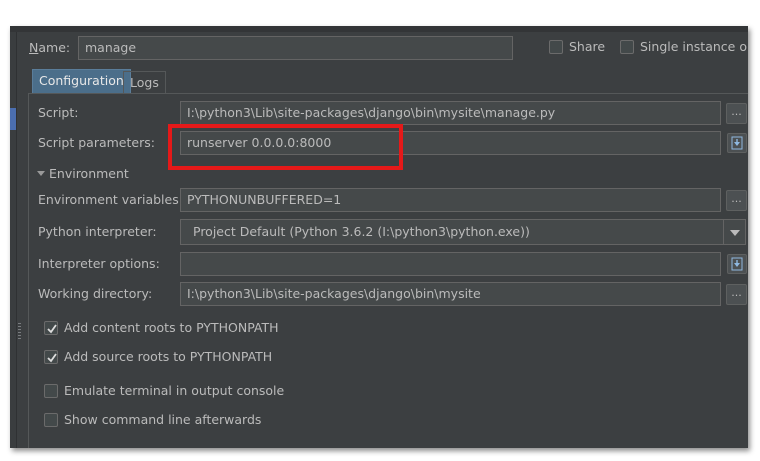 The height and width of the screenshot is (461, 760). What do you see at coordinates (13, 240) in the screenshot?
I see `configuration-tree-edge` at bounding box center [13, 240].